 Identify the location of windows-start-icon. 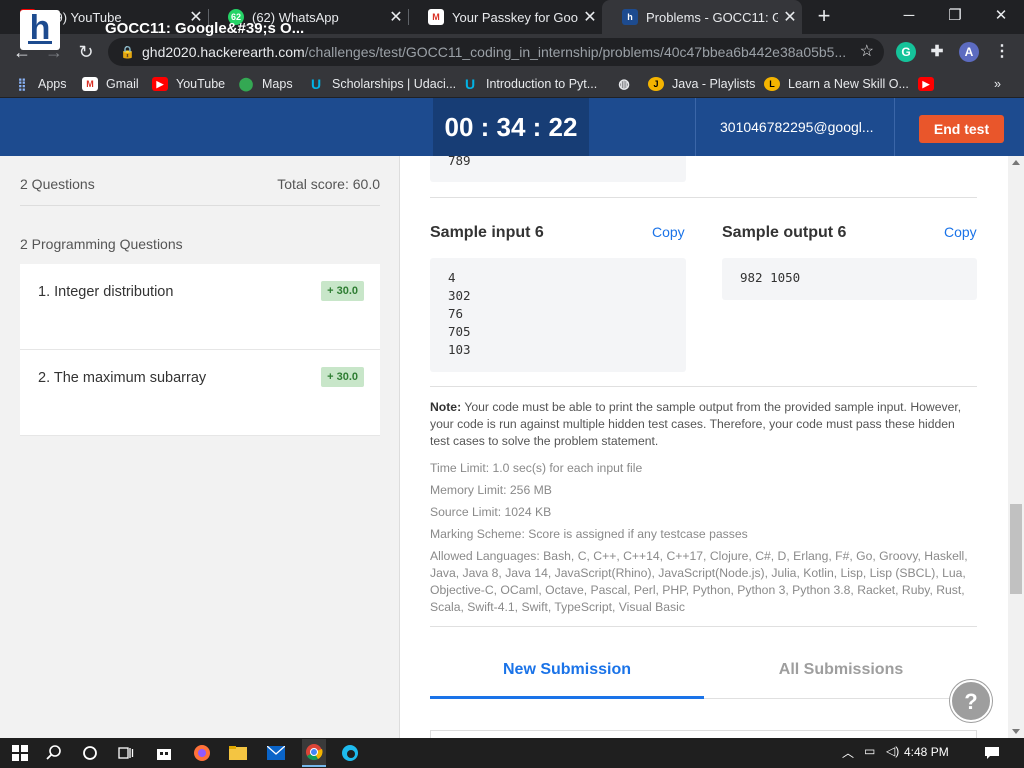
(20, 753).